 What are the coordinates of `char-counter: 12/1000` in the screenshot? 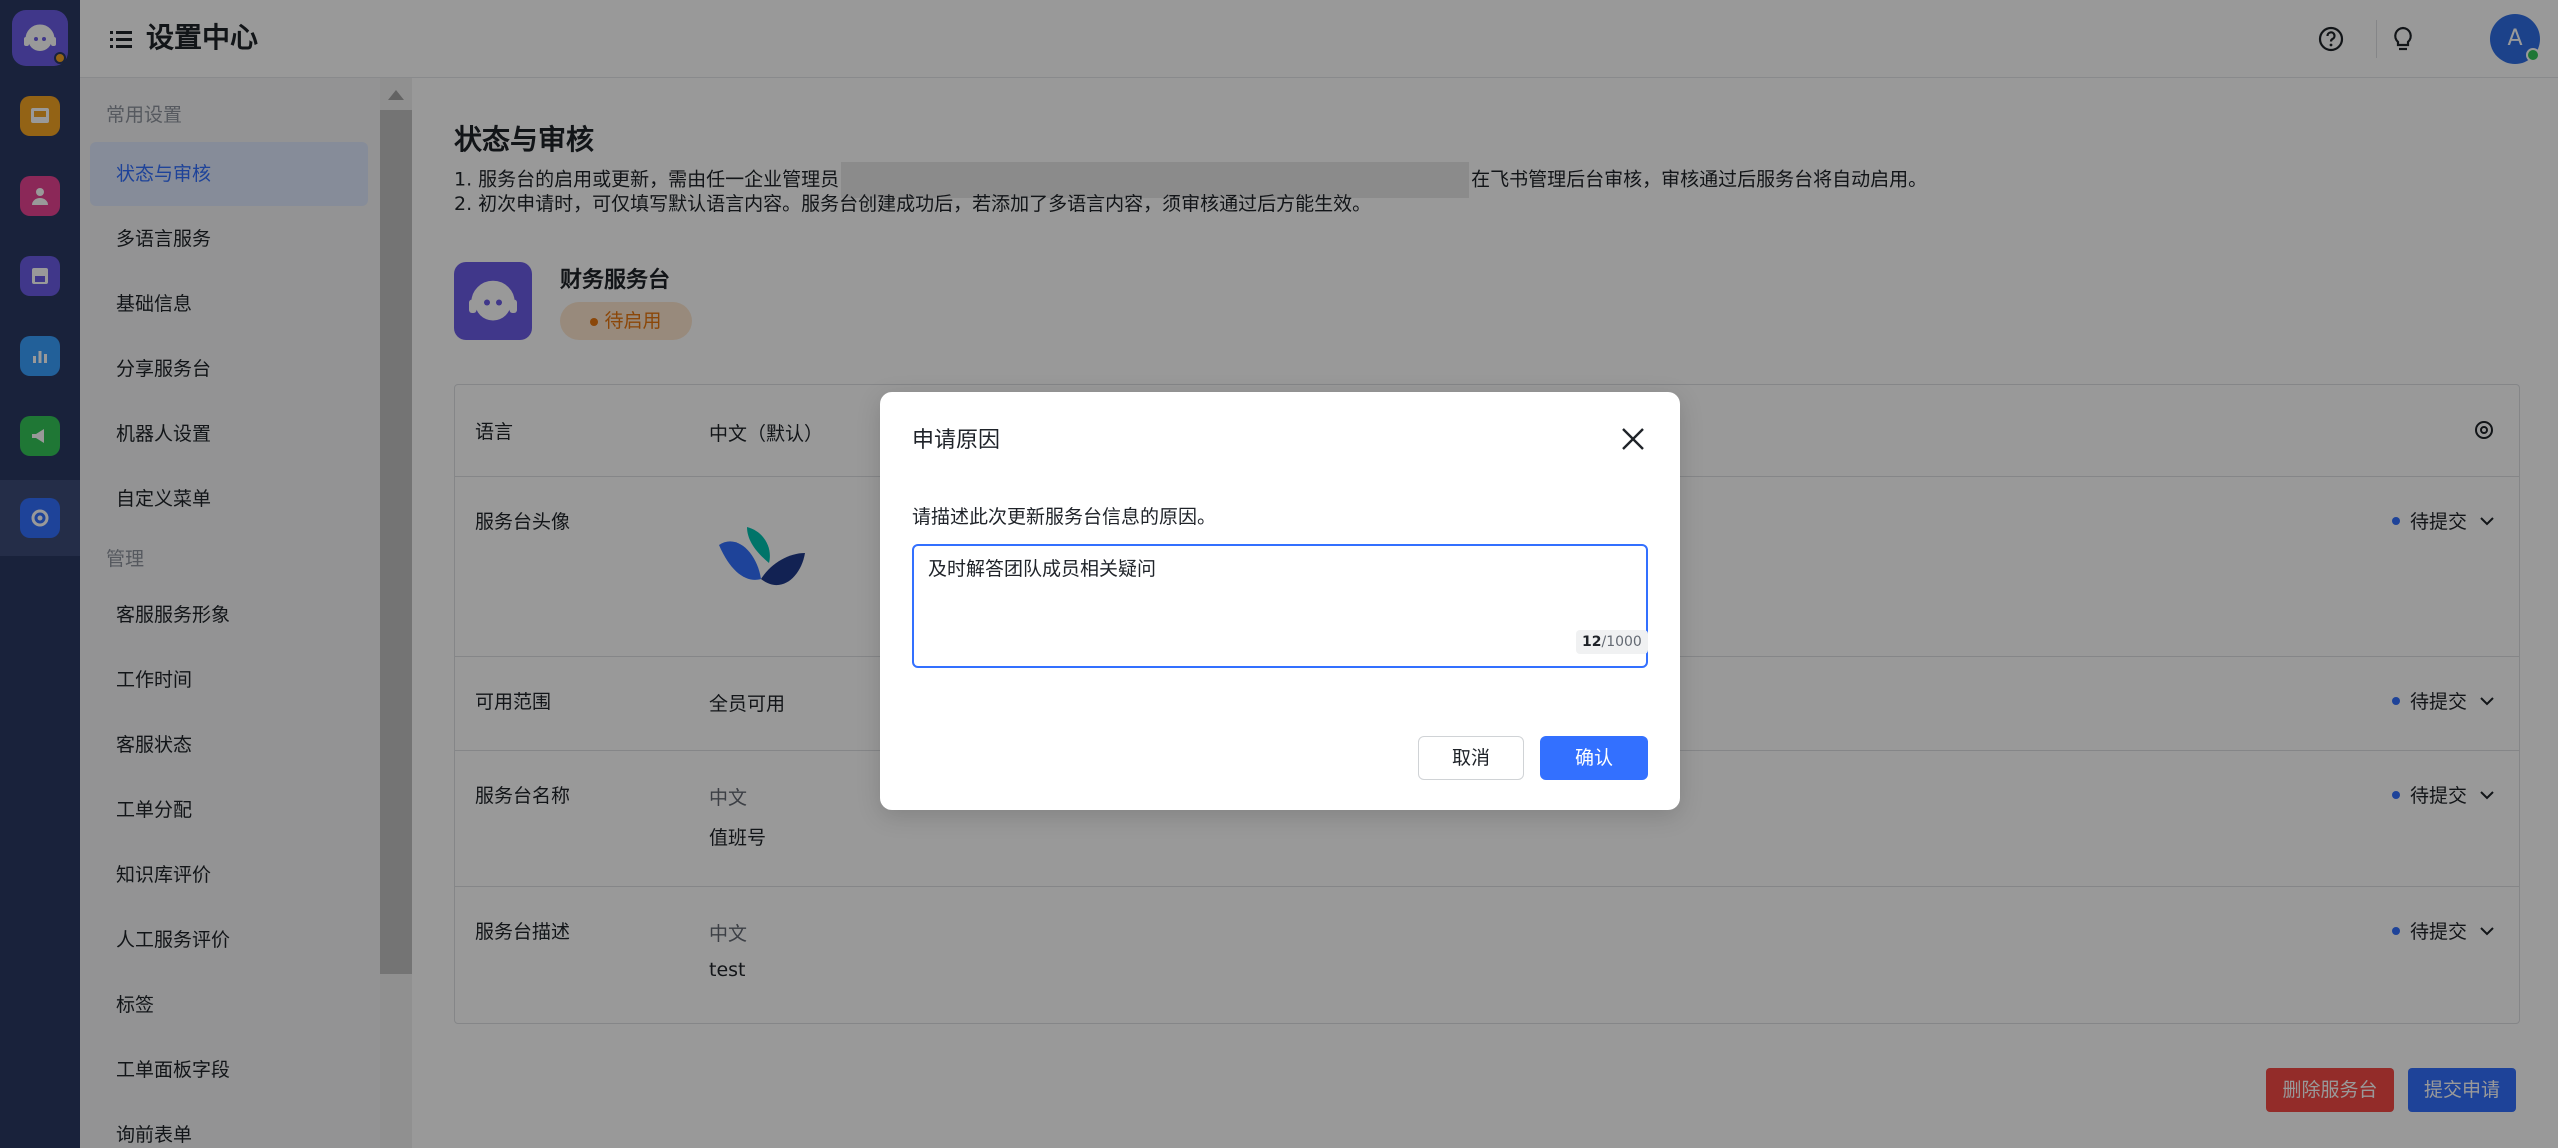 It's located at (1612, 642).